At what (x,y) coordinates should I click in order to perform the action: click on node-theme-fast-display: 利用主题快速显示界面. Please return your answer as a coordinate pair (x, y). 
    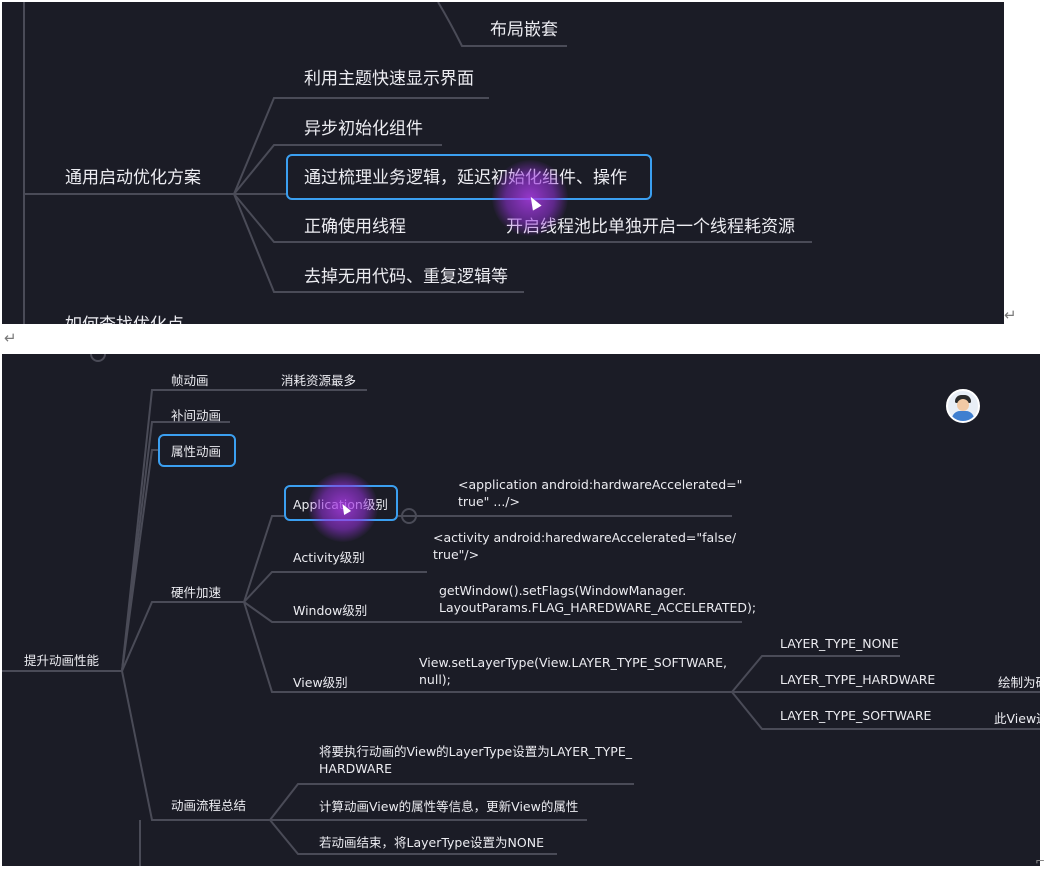
    Looking at the image, I should click on (389, 76).